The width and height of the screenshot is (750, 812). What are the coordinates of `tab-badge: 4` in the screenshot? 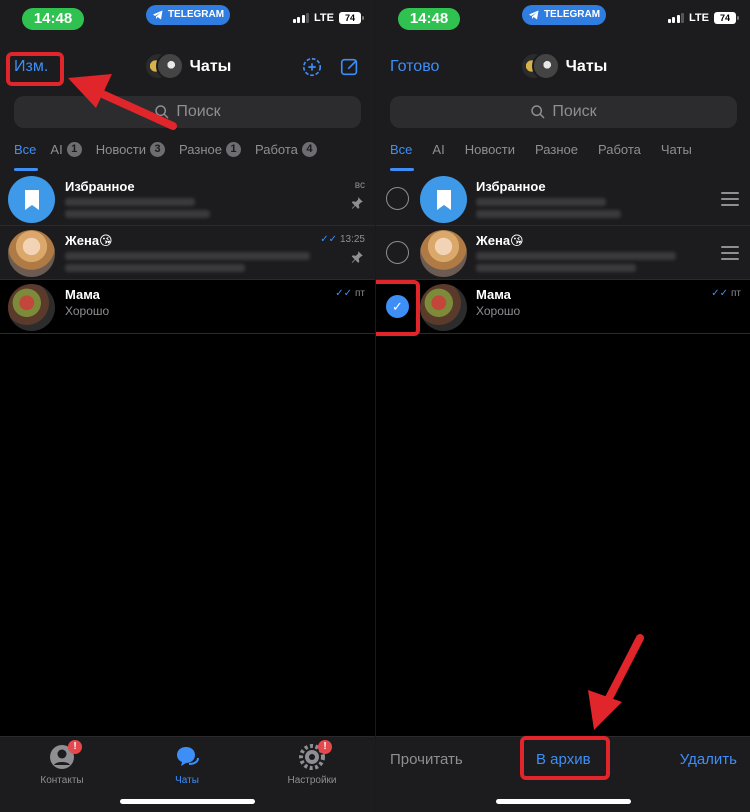 It's located at (309, 149).